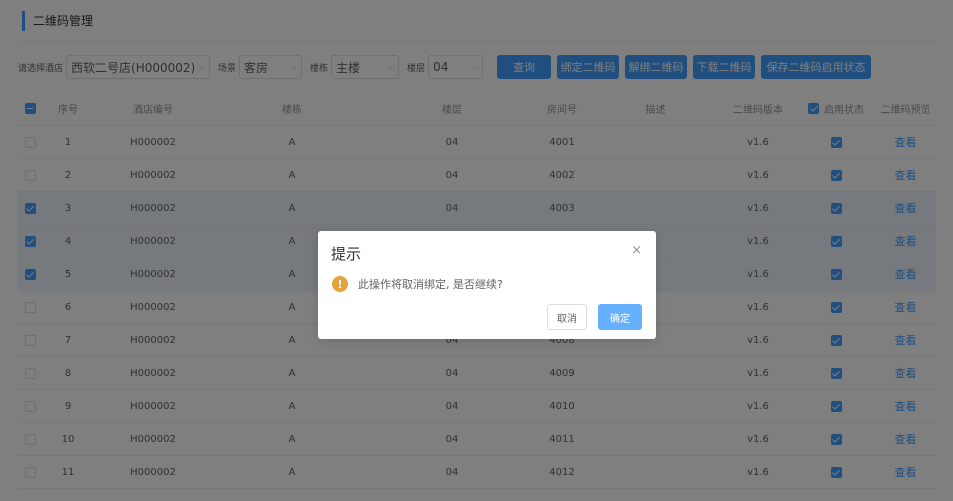 This screenshot has width=953, height=501. Describe the element at coordinates (567, 317) in the screenshot. I see `cancel-button: 取消` at that location.